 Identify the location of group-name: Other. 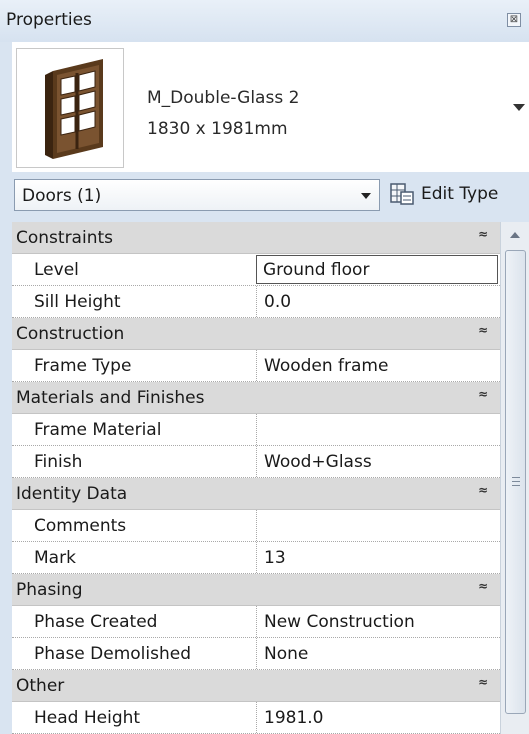
(40, 686).